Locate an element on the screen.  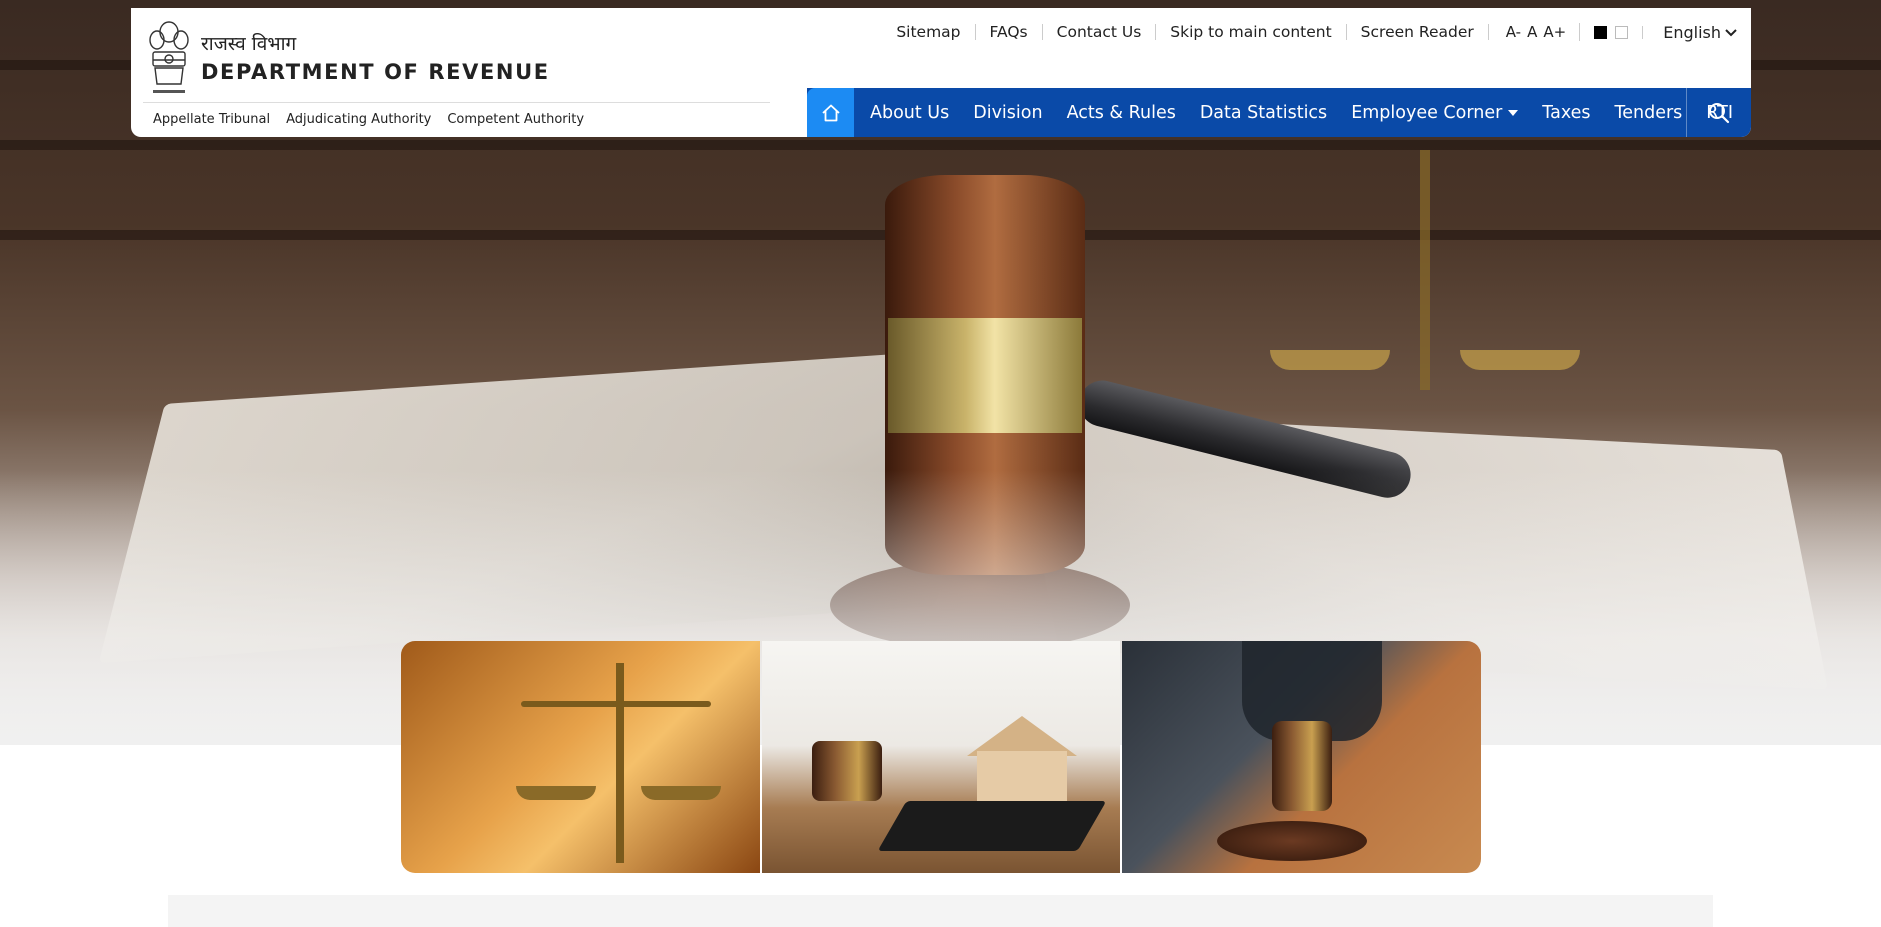
chevron-down-icon is located at coordinates (1731, 33).